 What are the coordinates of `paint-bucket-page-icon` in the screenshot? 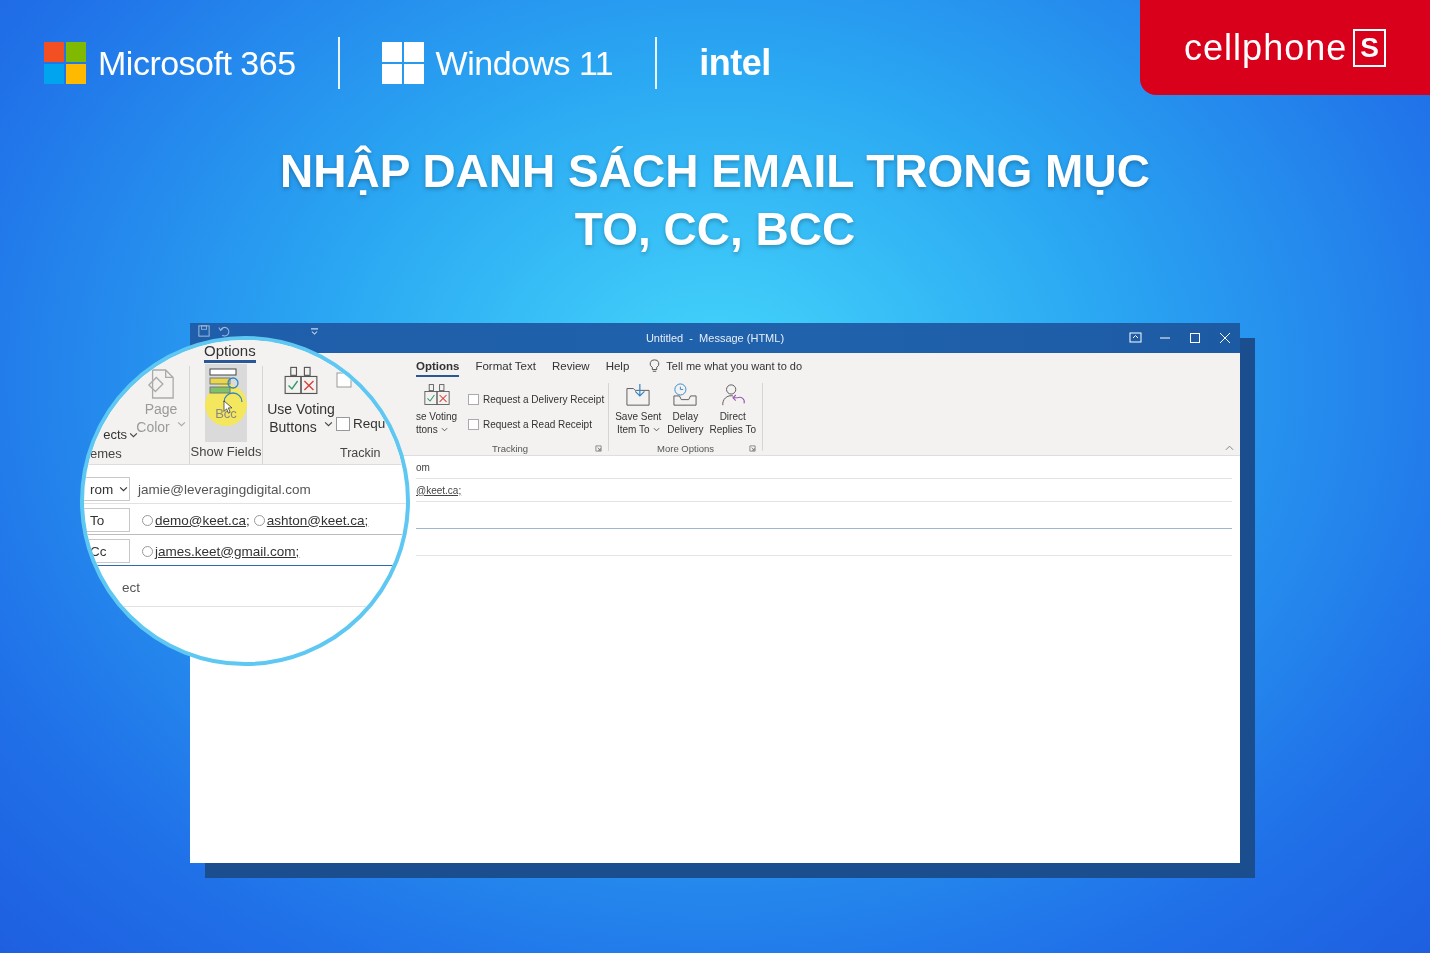 It's located at (161, 384).